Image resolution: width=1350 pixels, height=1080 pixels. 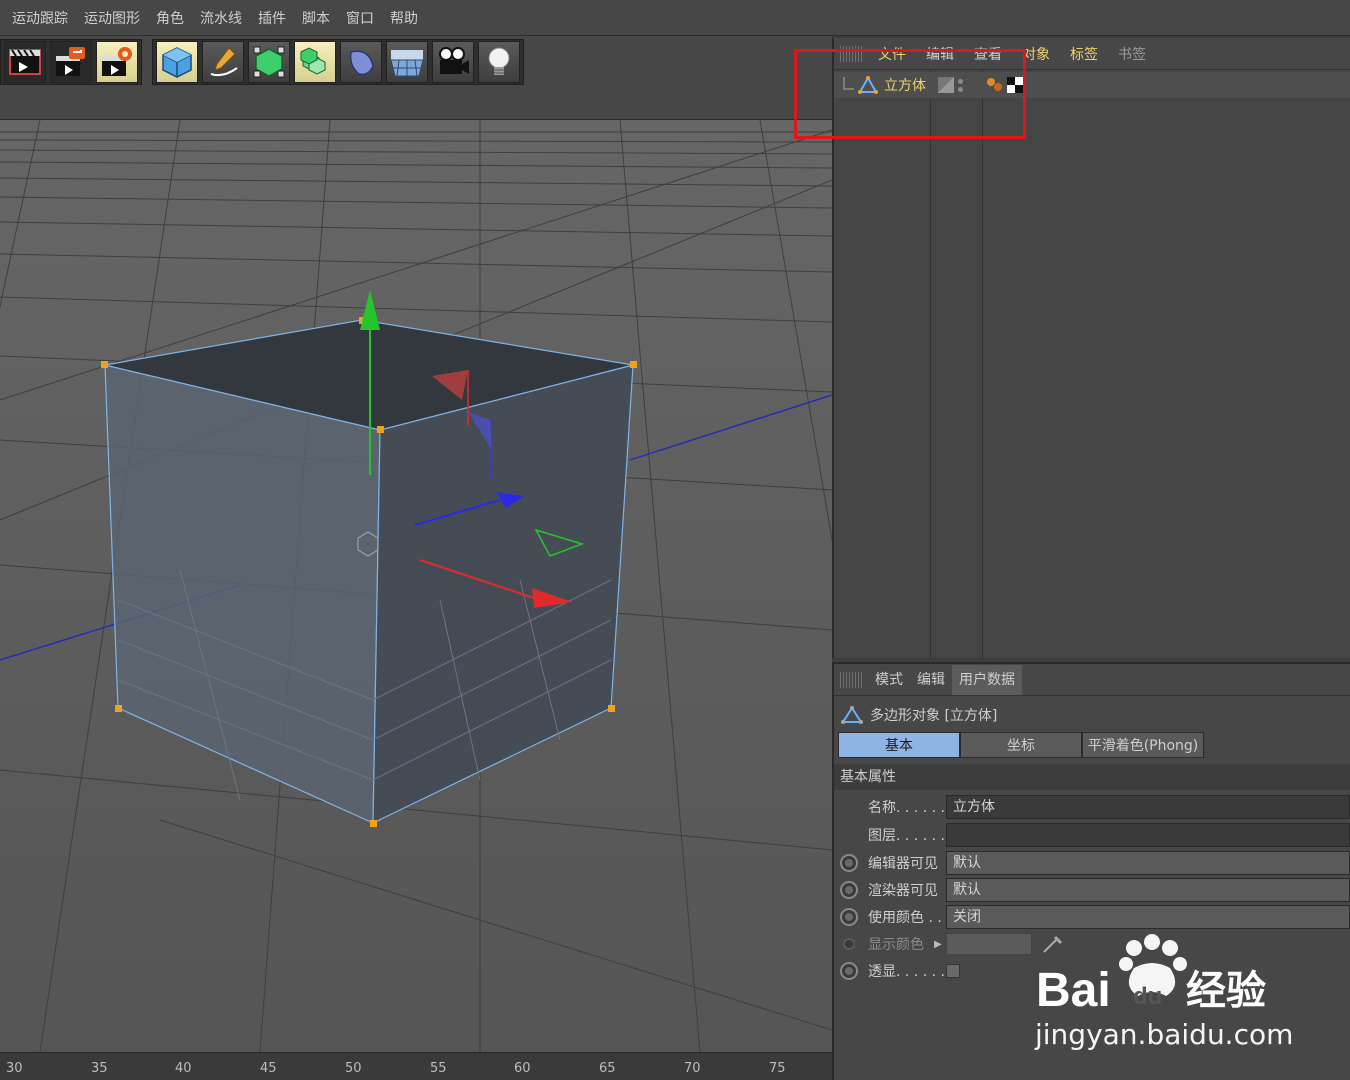 What do you see at coordinates (438, 1068) in the screenshot?
I see `ruler-tick: 55` at bounding box center [438, 1068].